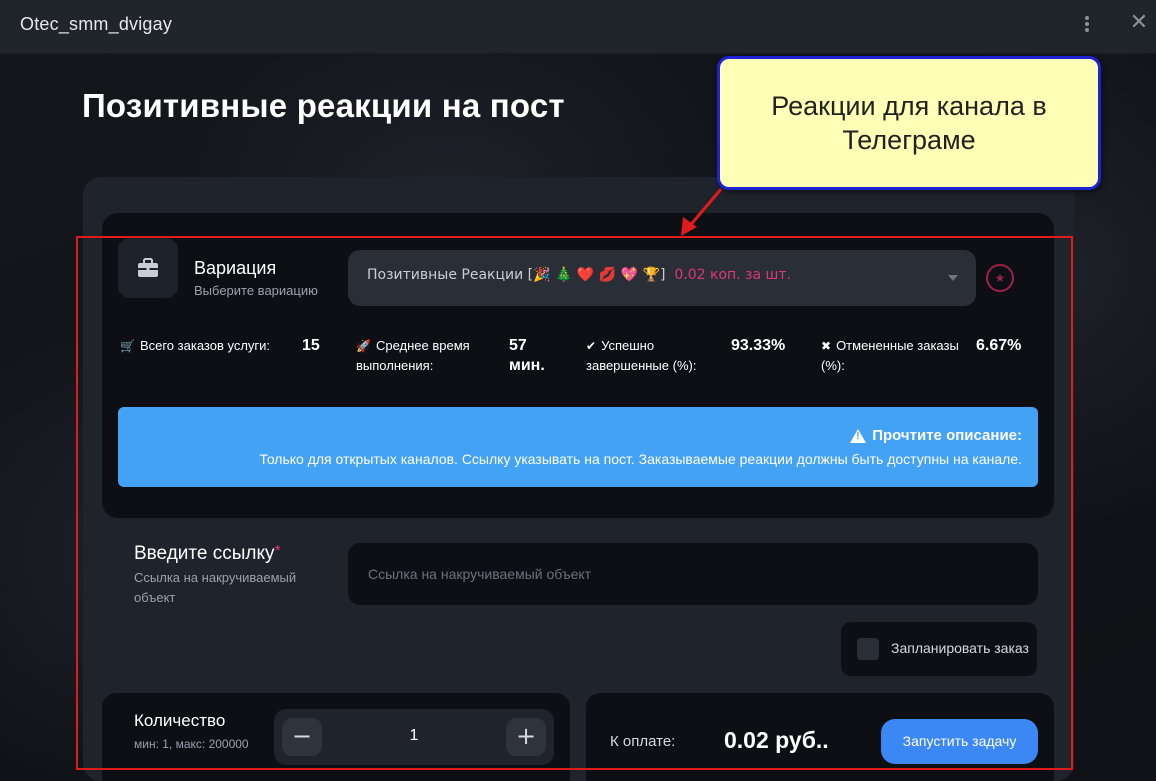  What do you see at coordinates (302, 737) in the screenshot?
I see `decrement-button: −` at bounding box center [302, 737].